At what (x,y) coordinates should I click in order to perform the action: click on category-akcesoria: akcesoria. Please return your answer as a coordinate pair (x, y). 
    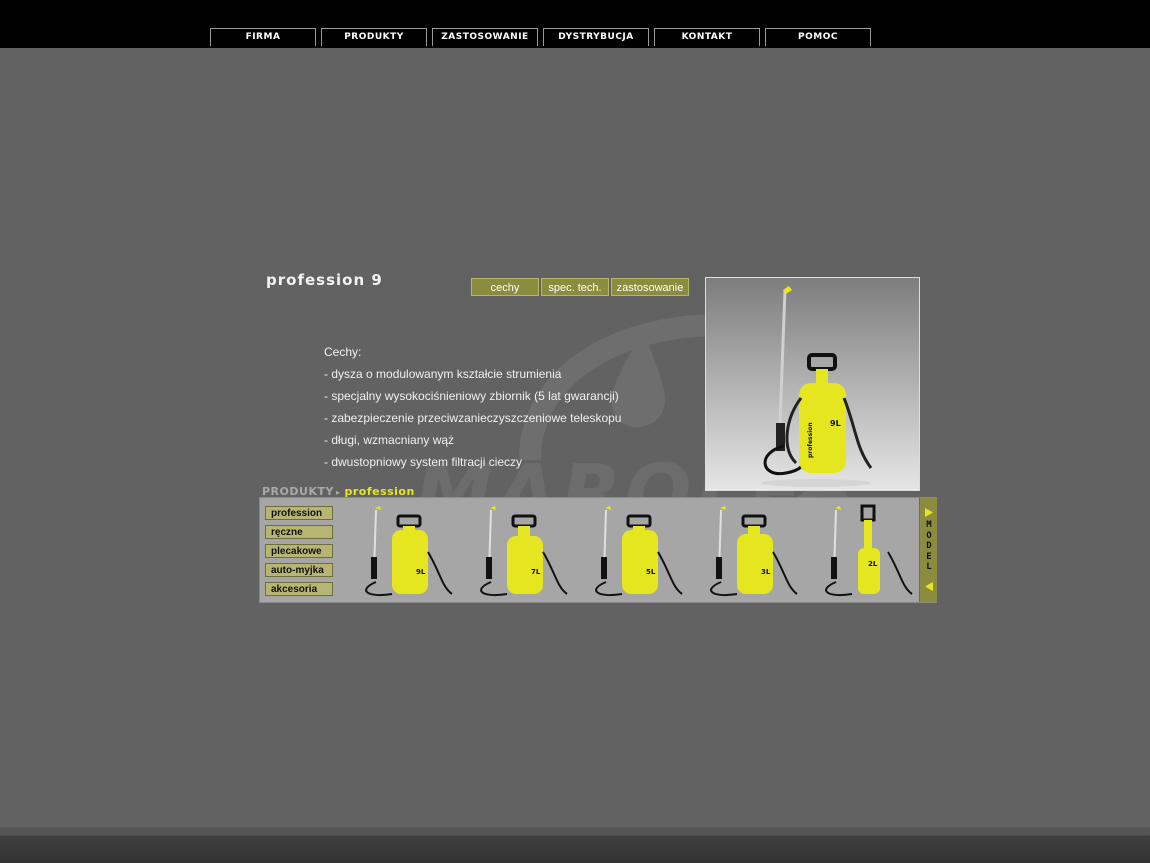
    Looking at the image, I should click on (299, 589).